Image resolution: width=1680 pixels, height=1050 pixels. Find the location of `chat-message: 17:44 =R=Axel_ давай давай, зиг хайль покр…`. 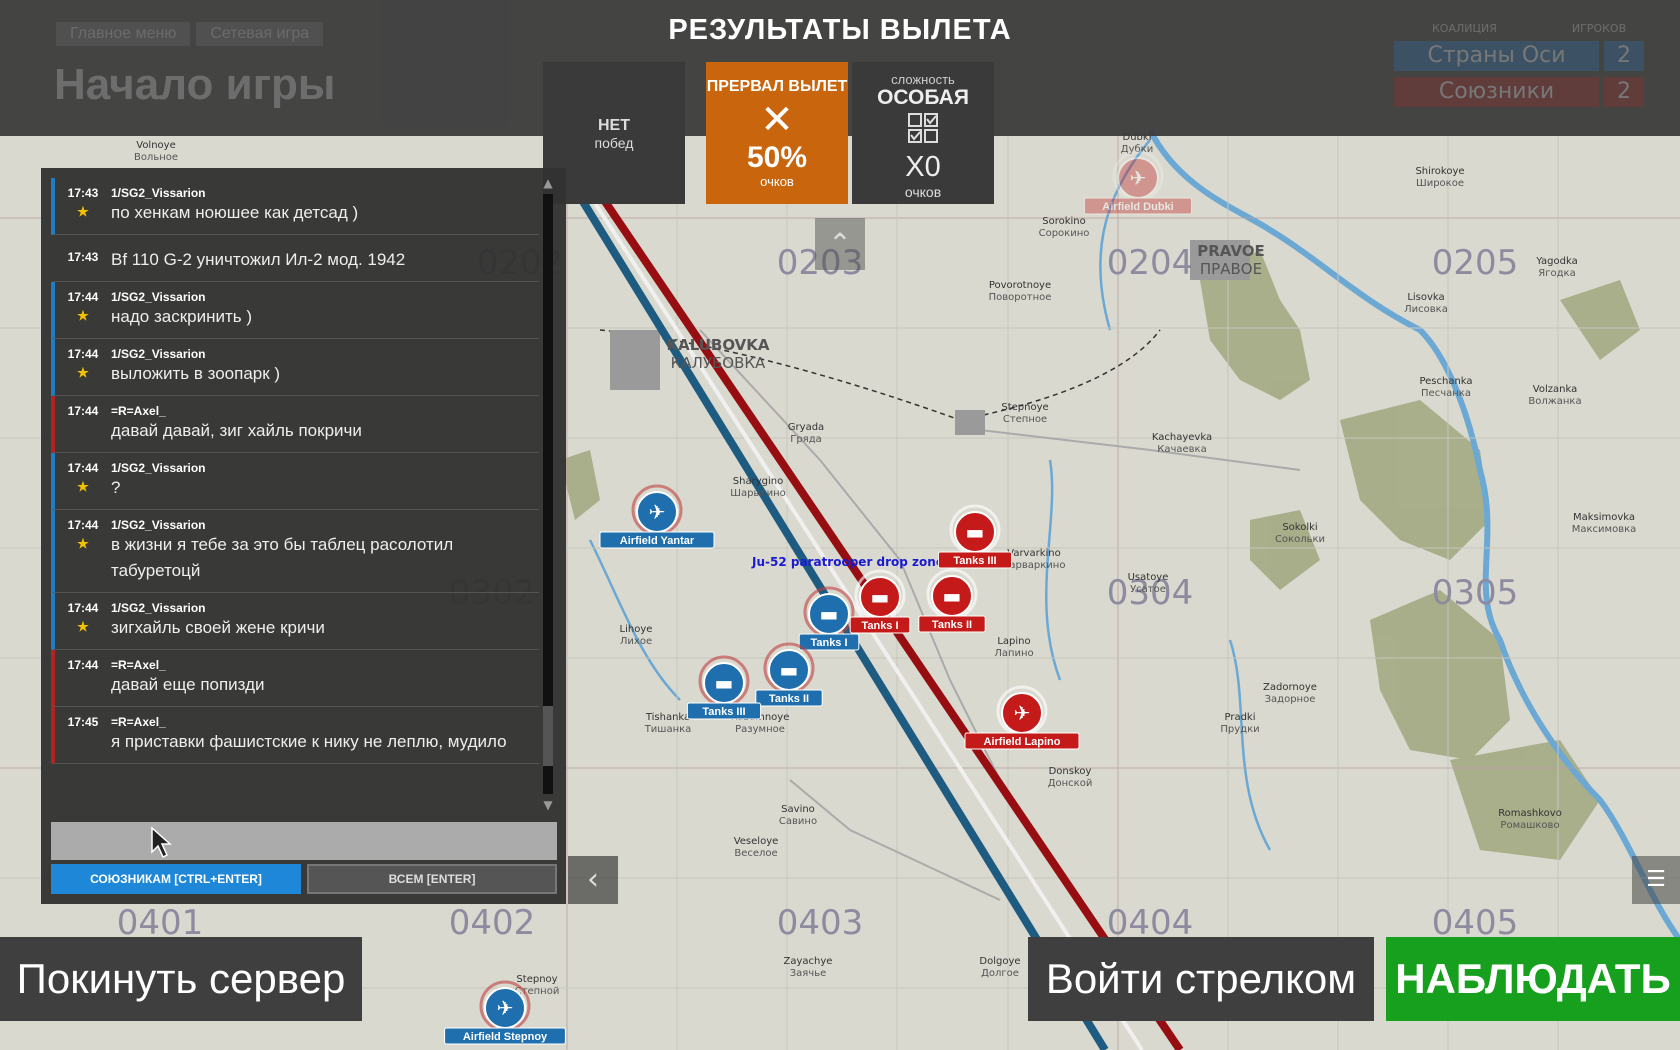

chat-message: 17:44 =R=Axel_ давай давай, зиг хайль покр… is located at coordinates (295, 424).